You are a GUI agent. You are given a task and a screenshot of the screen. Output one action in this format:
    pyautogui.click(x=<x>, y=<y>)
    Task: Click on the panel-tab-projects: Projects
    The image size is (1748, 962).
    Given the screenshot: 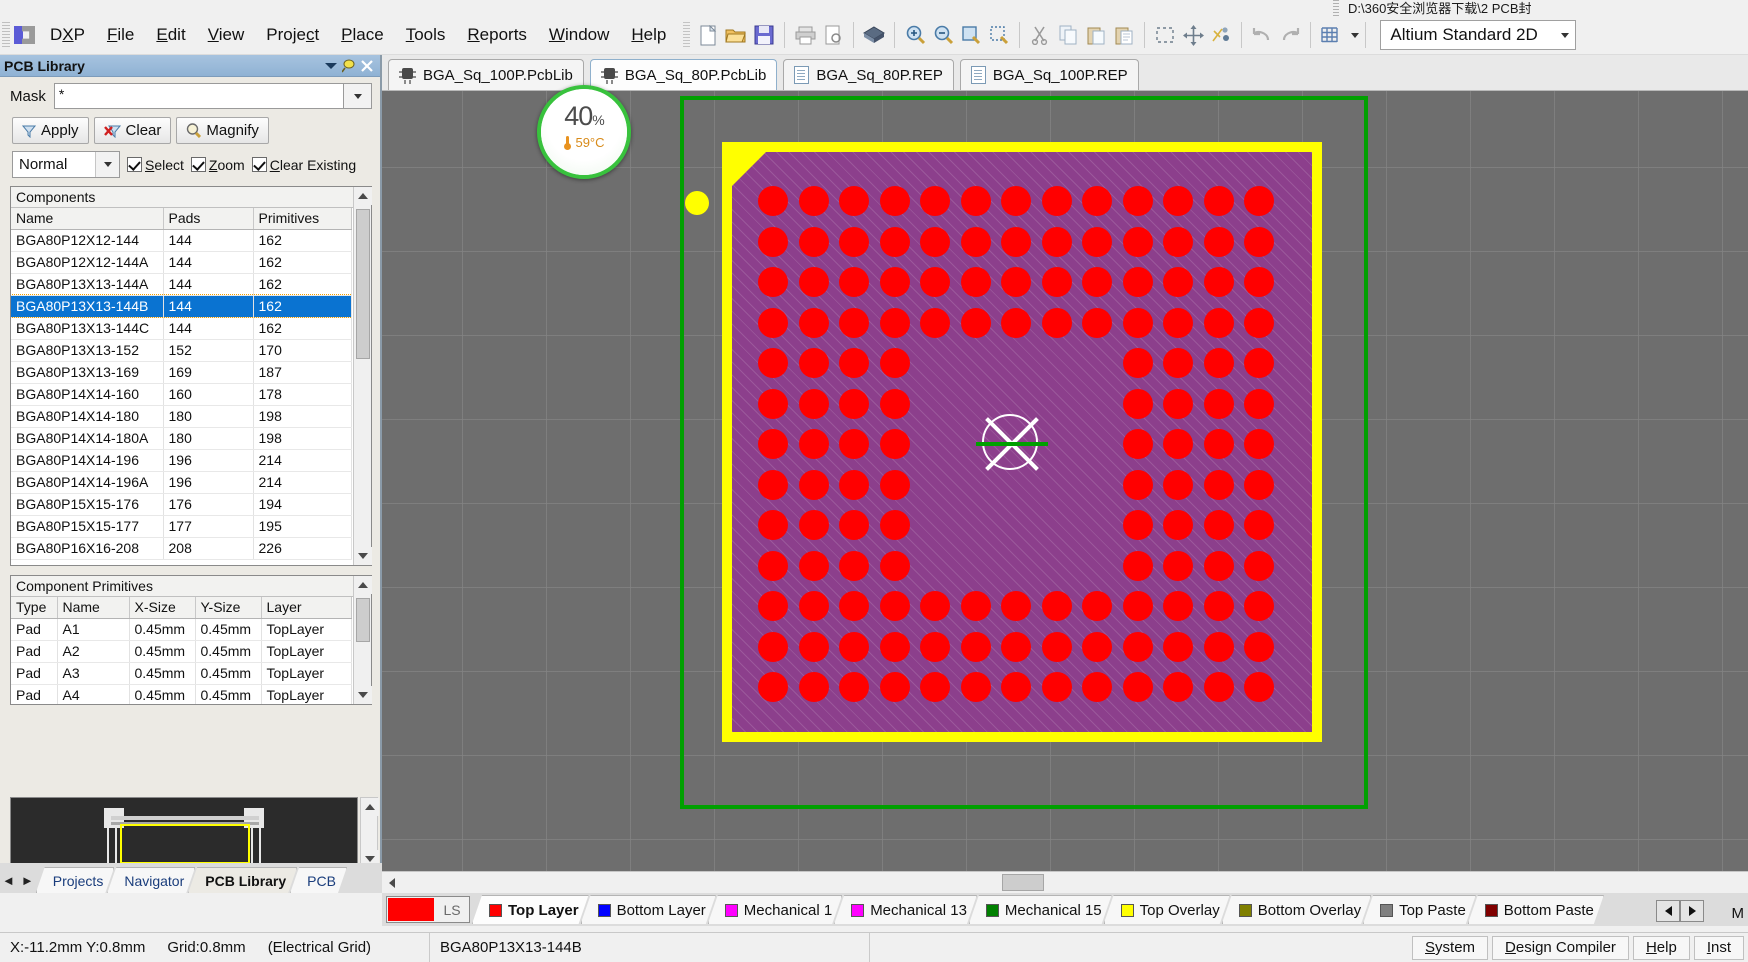 What is the action you would take?
    pyautogui.click(x=75, y=880)
    